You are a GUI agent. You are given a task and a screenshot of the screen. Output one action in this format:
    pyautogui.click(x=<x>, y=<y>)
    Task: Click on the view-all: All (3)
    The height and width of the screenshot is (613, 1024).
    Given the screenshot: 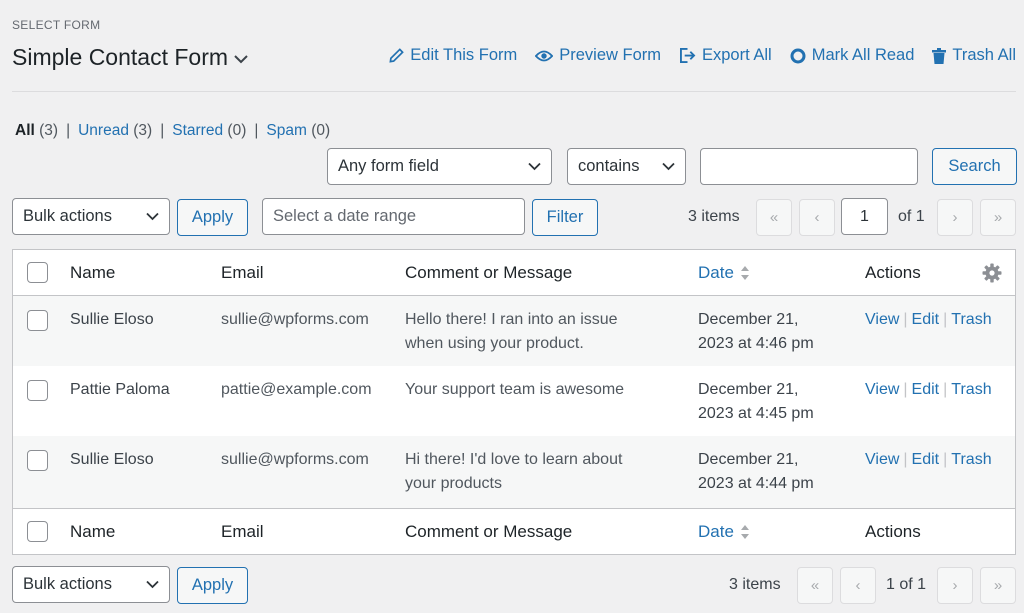 What is the action you would take?
    pyautogui.click(x=36, y=131)
    